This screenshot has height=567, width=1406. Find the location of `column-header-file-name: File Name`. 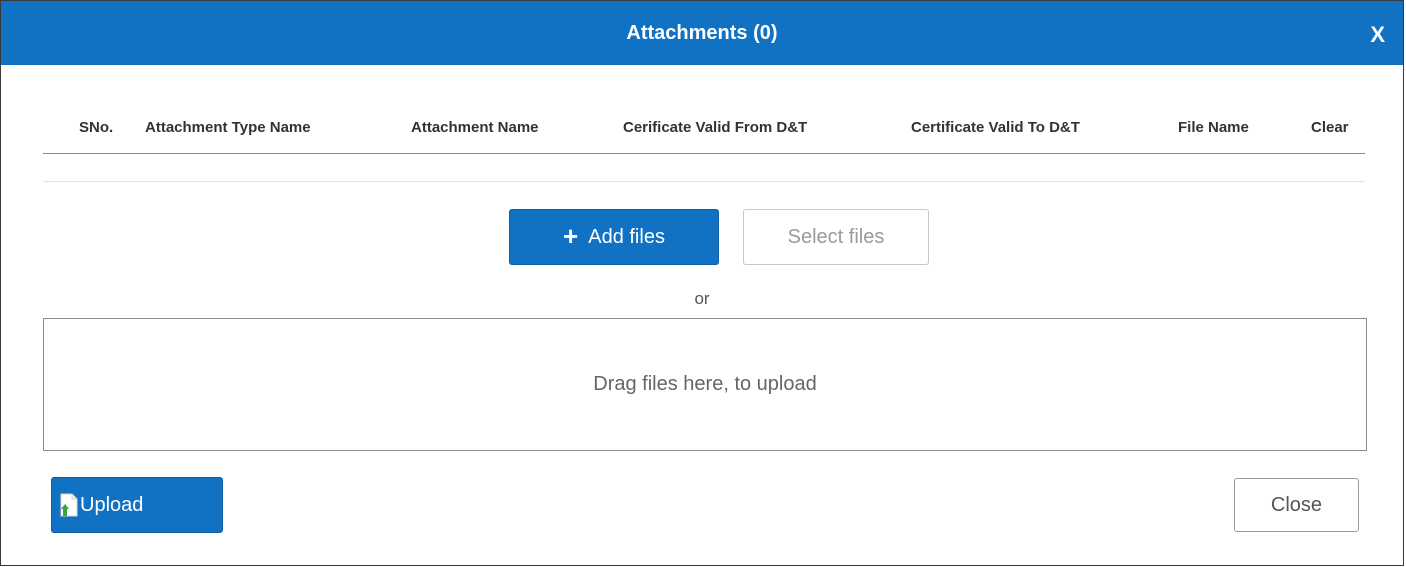

column-header-file-name: File Name is located at coordinates (1213, 127).